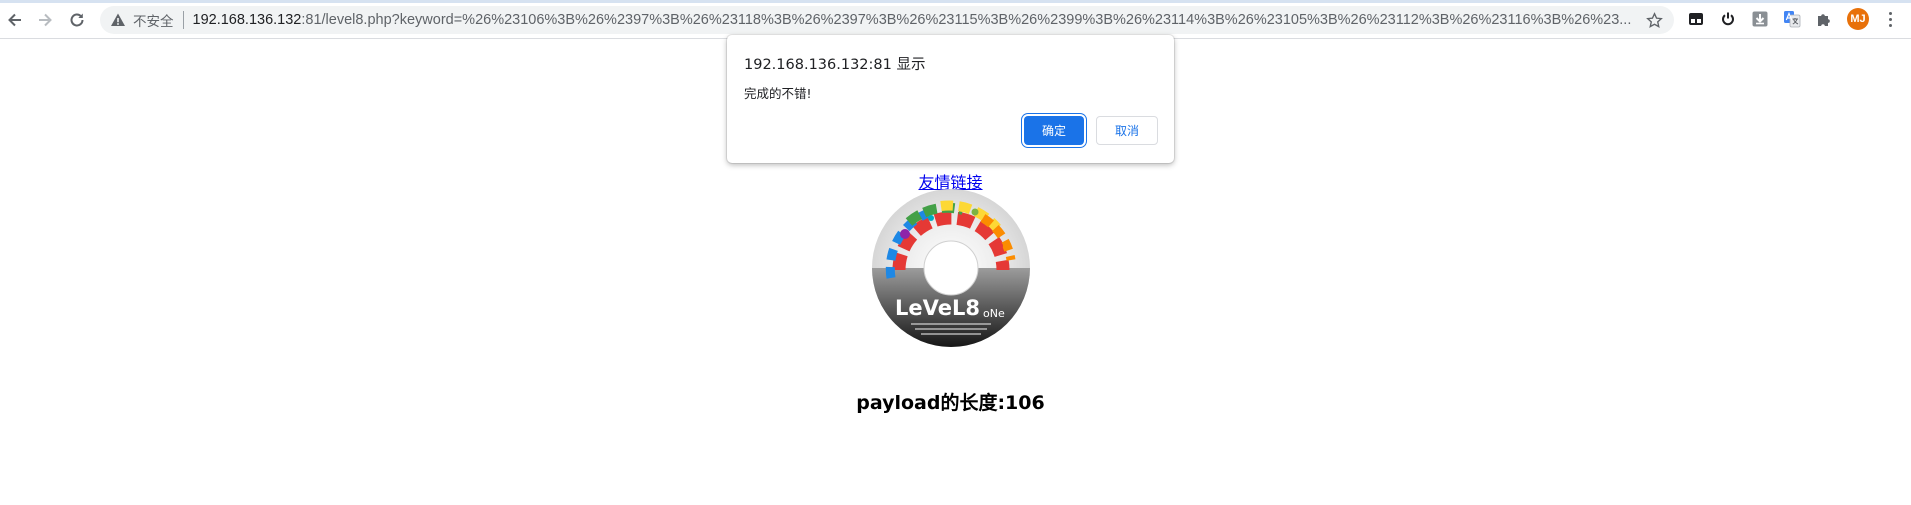 The image size is (1911, 505). I want to click on translate-extension-icon, so click(1792, 19).